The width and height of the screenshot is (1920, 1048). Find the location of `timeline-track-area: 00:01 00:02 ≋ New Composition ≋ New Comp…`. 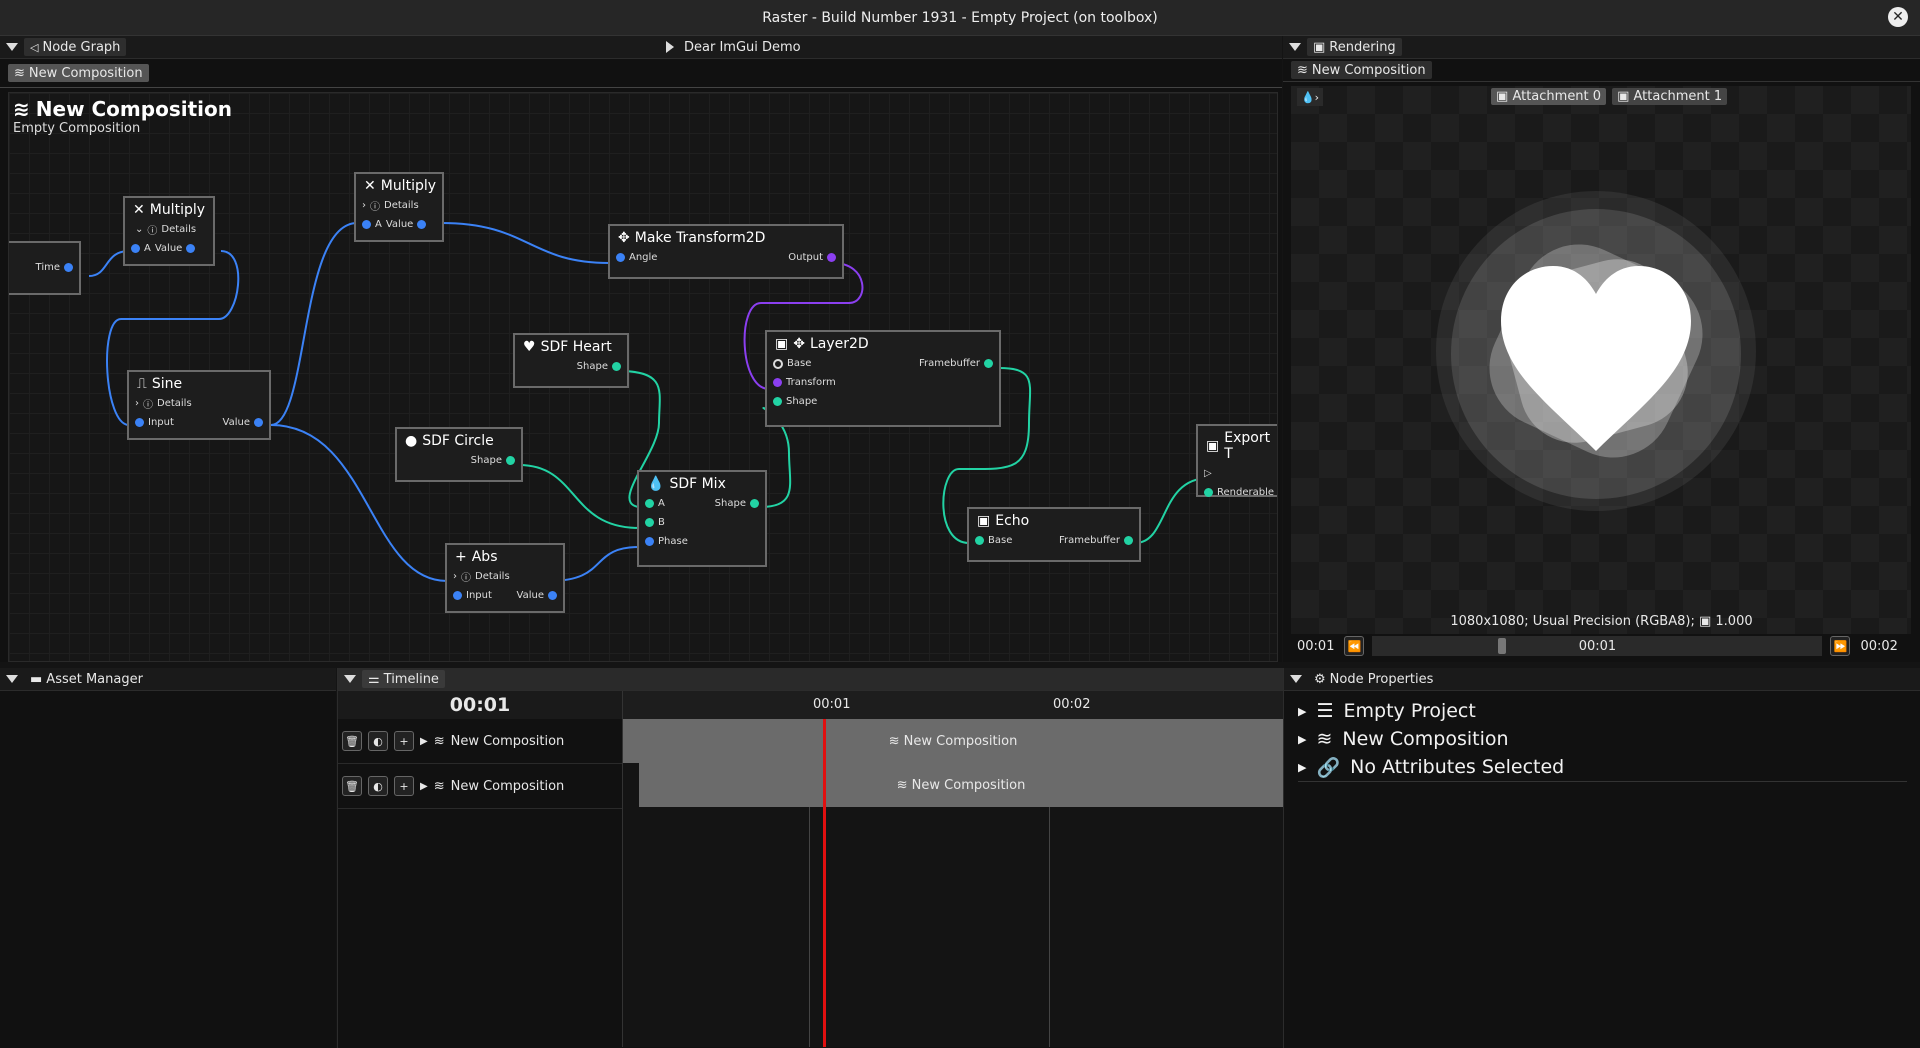

timeline-track-area: 00:01 00:02 ≋ New Composition ≋ New Comp… is located at coordinates (953, 869).